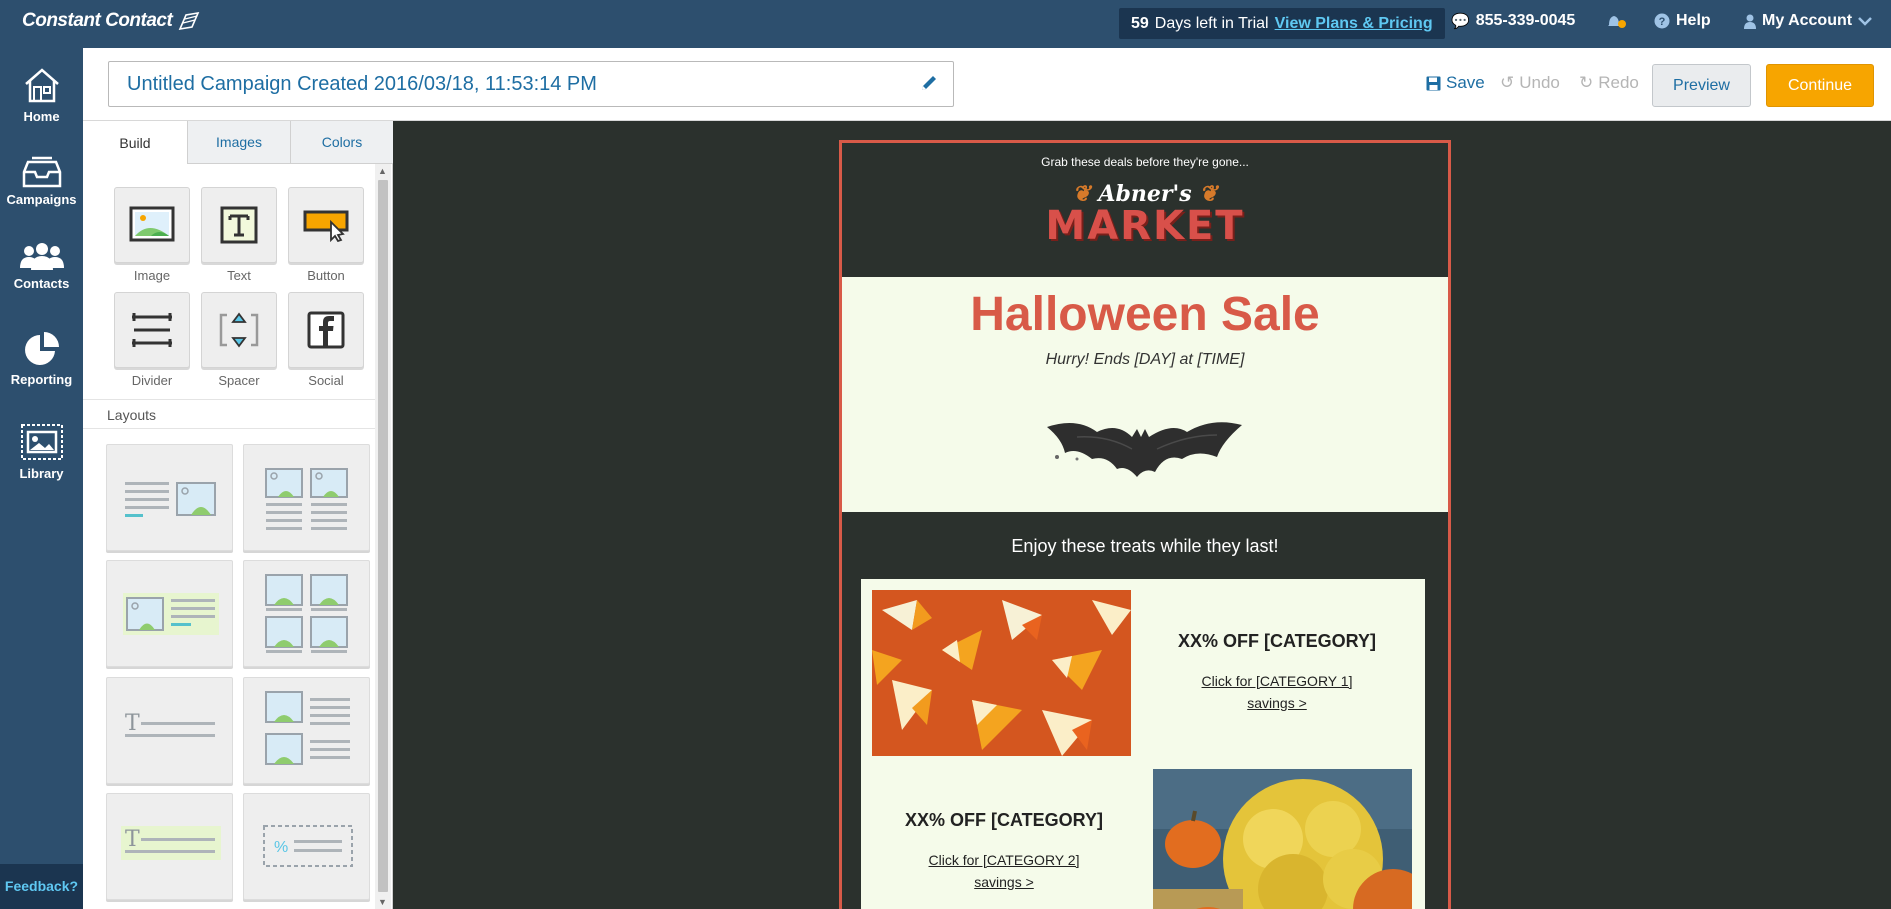  What do you see at coordinates (1145, 314) in the screenshot?
I see `hero-title: Halloween Sale` at bounding box center [1145, 314].